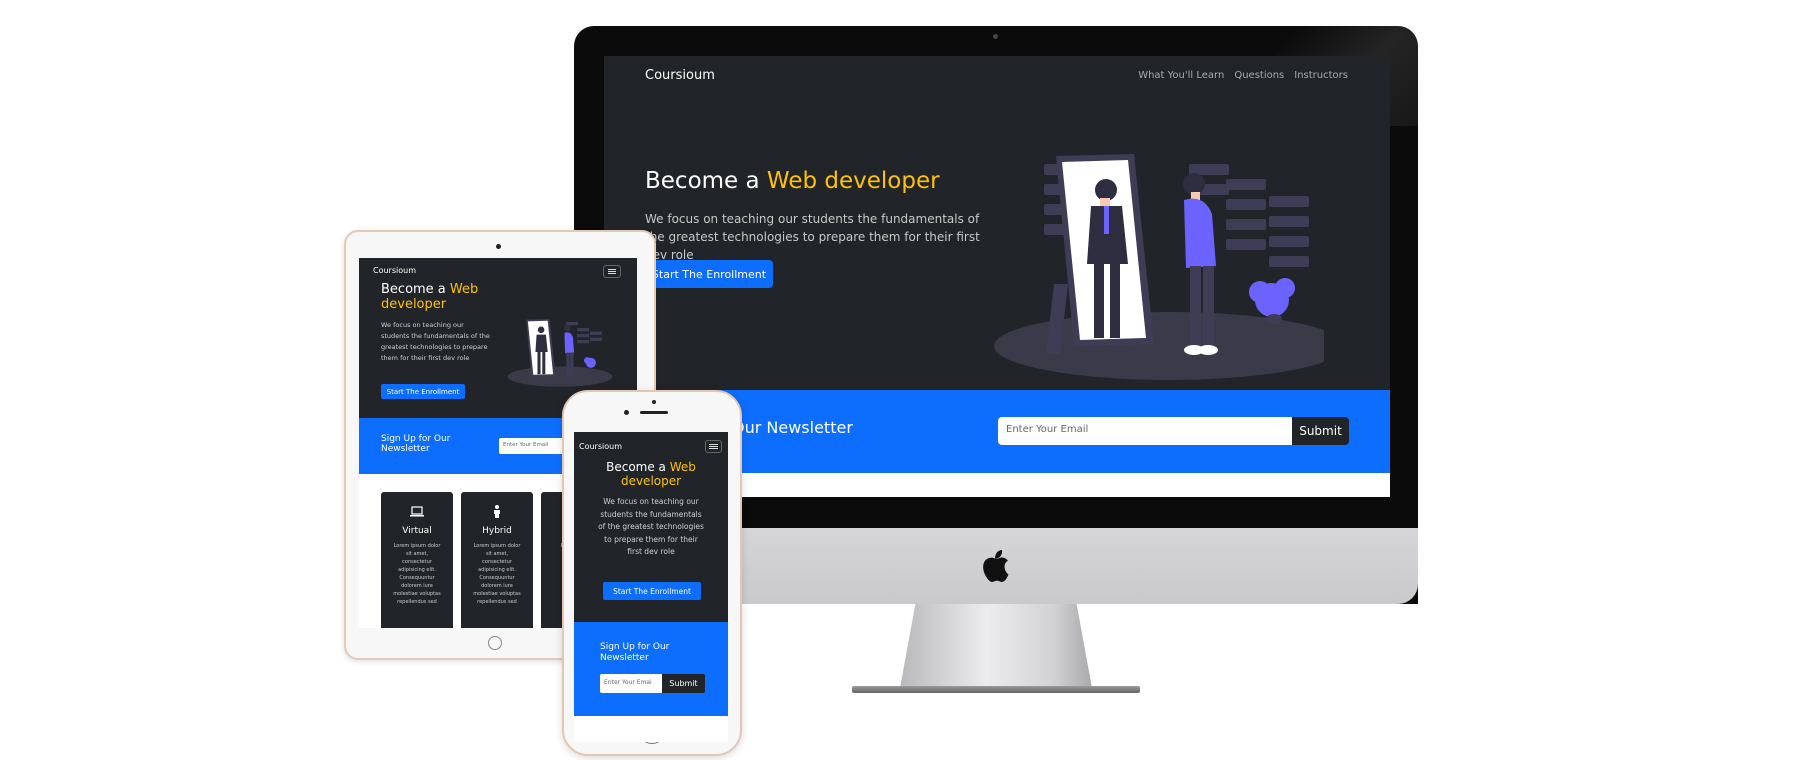  Describe the element at coordinates (600, 446) in the screenshot. I see `phone-brand: Coursioum` at that location.